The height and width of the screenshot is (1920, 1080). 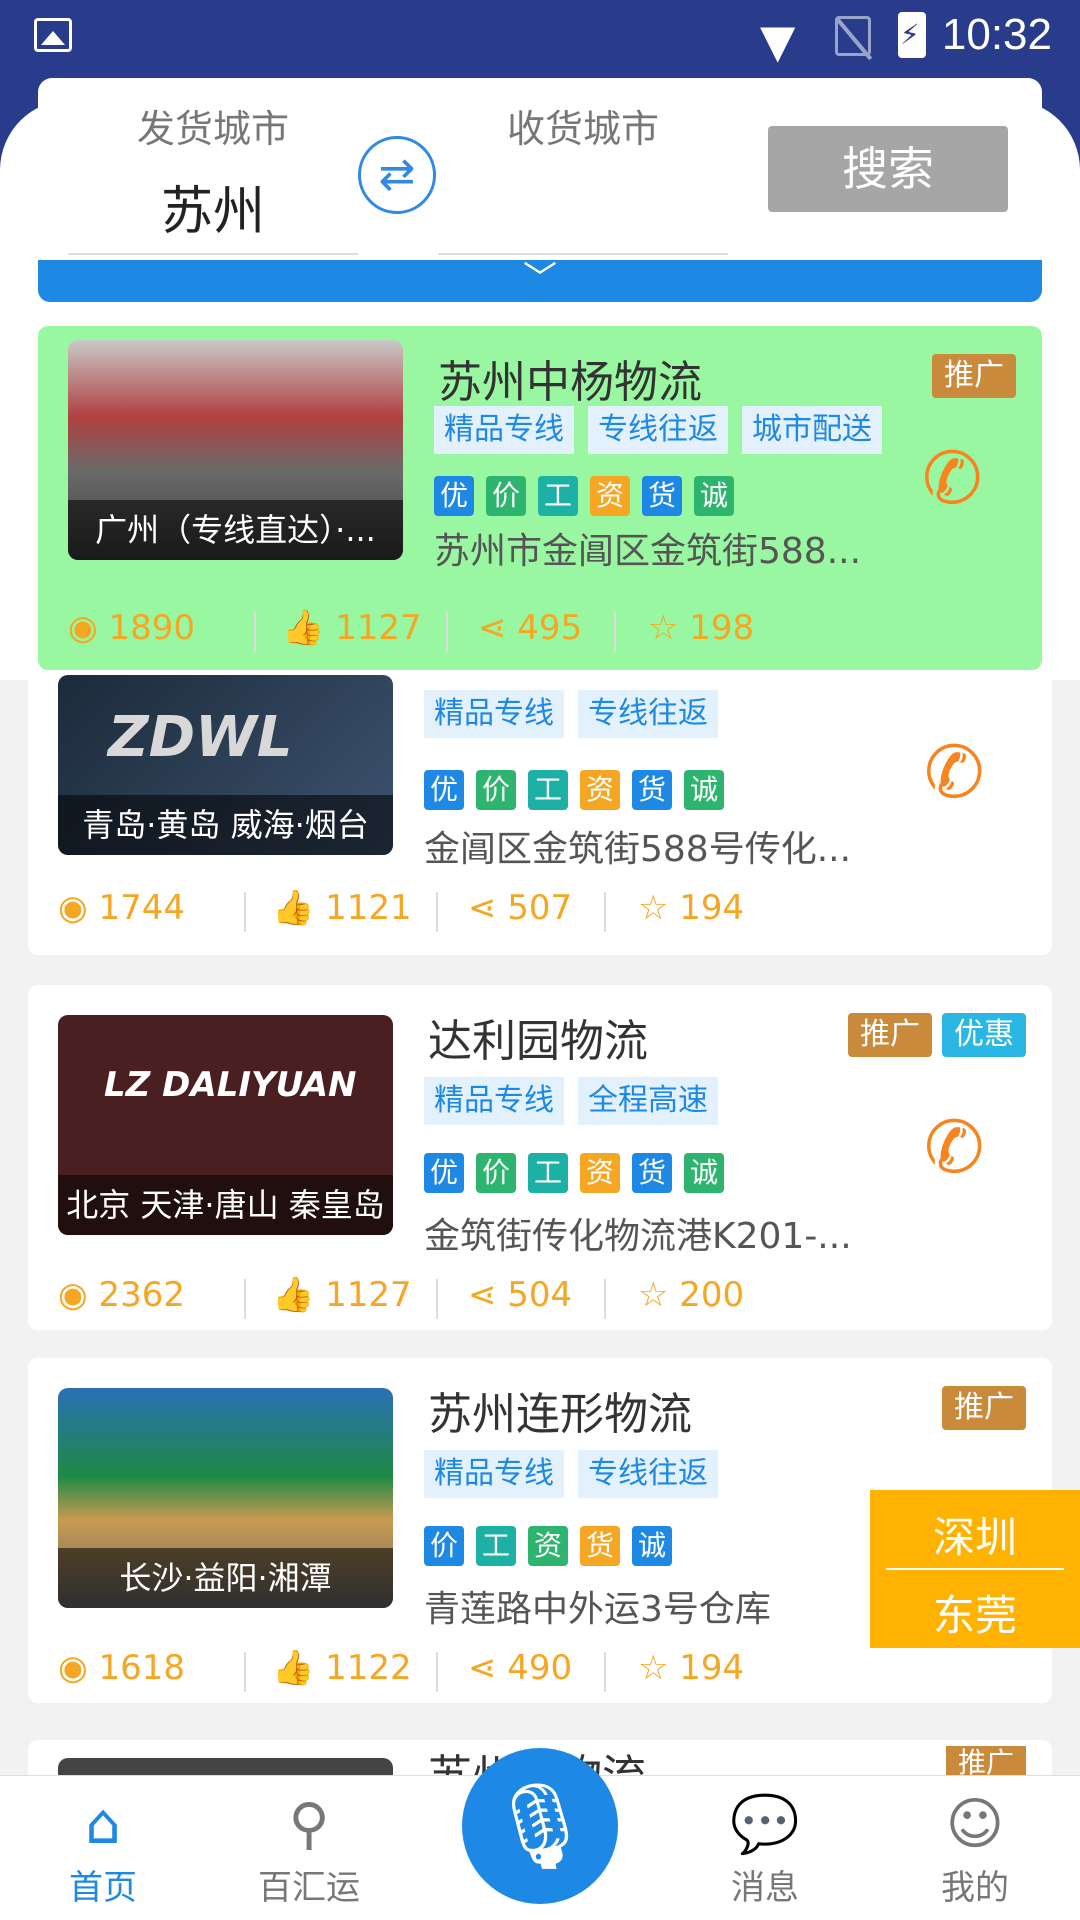 I want to click on city-shortcut-shenzhen: 深圳, so click(x=975, y=1529).